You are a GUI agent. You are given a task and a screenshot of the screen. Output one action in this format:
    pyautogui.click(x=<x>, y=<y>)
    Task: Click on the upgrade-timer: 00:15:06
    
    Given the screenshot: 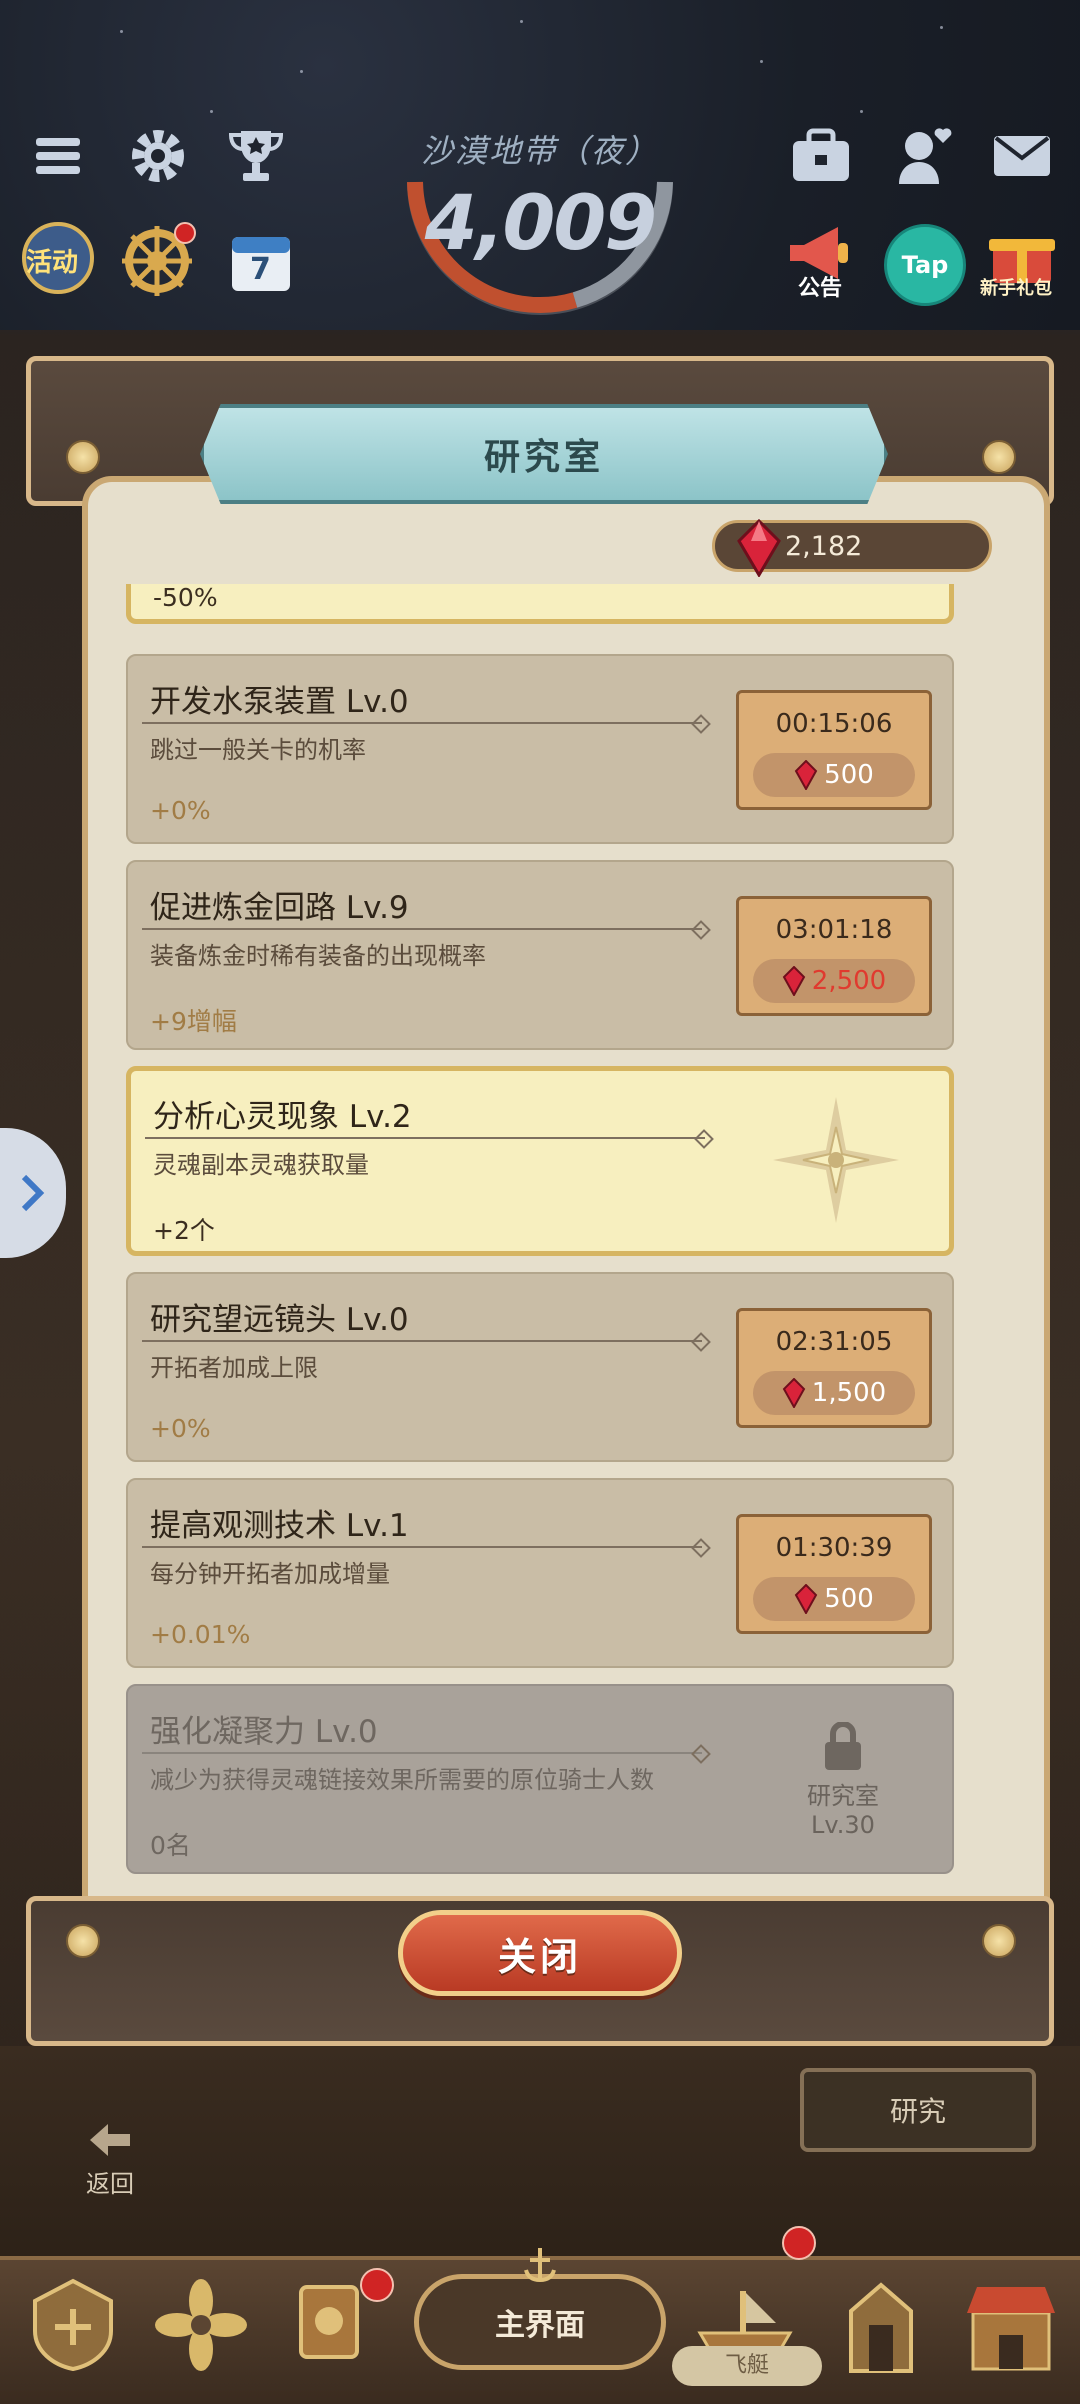 What is the action you would take?
    pyautogui.click(x=834, y=724)
    